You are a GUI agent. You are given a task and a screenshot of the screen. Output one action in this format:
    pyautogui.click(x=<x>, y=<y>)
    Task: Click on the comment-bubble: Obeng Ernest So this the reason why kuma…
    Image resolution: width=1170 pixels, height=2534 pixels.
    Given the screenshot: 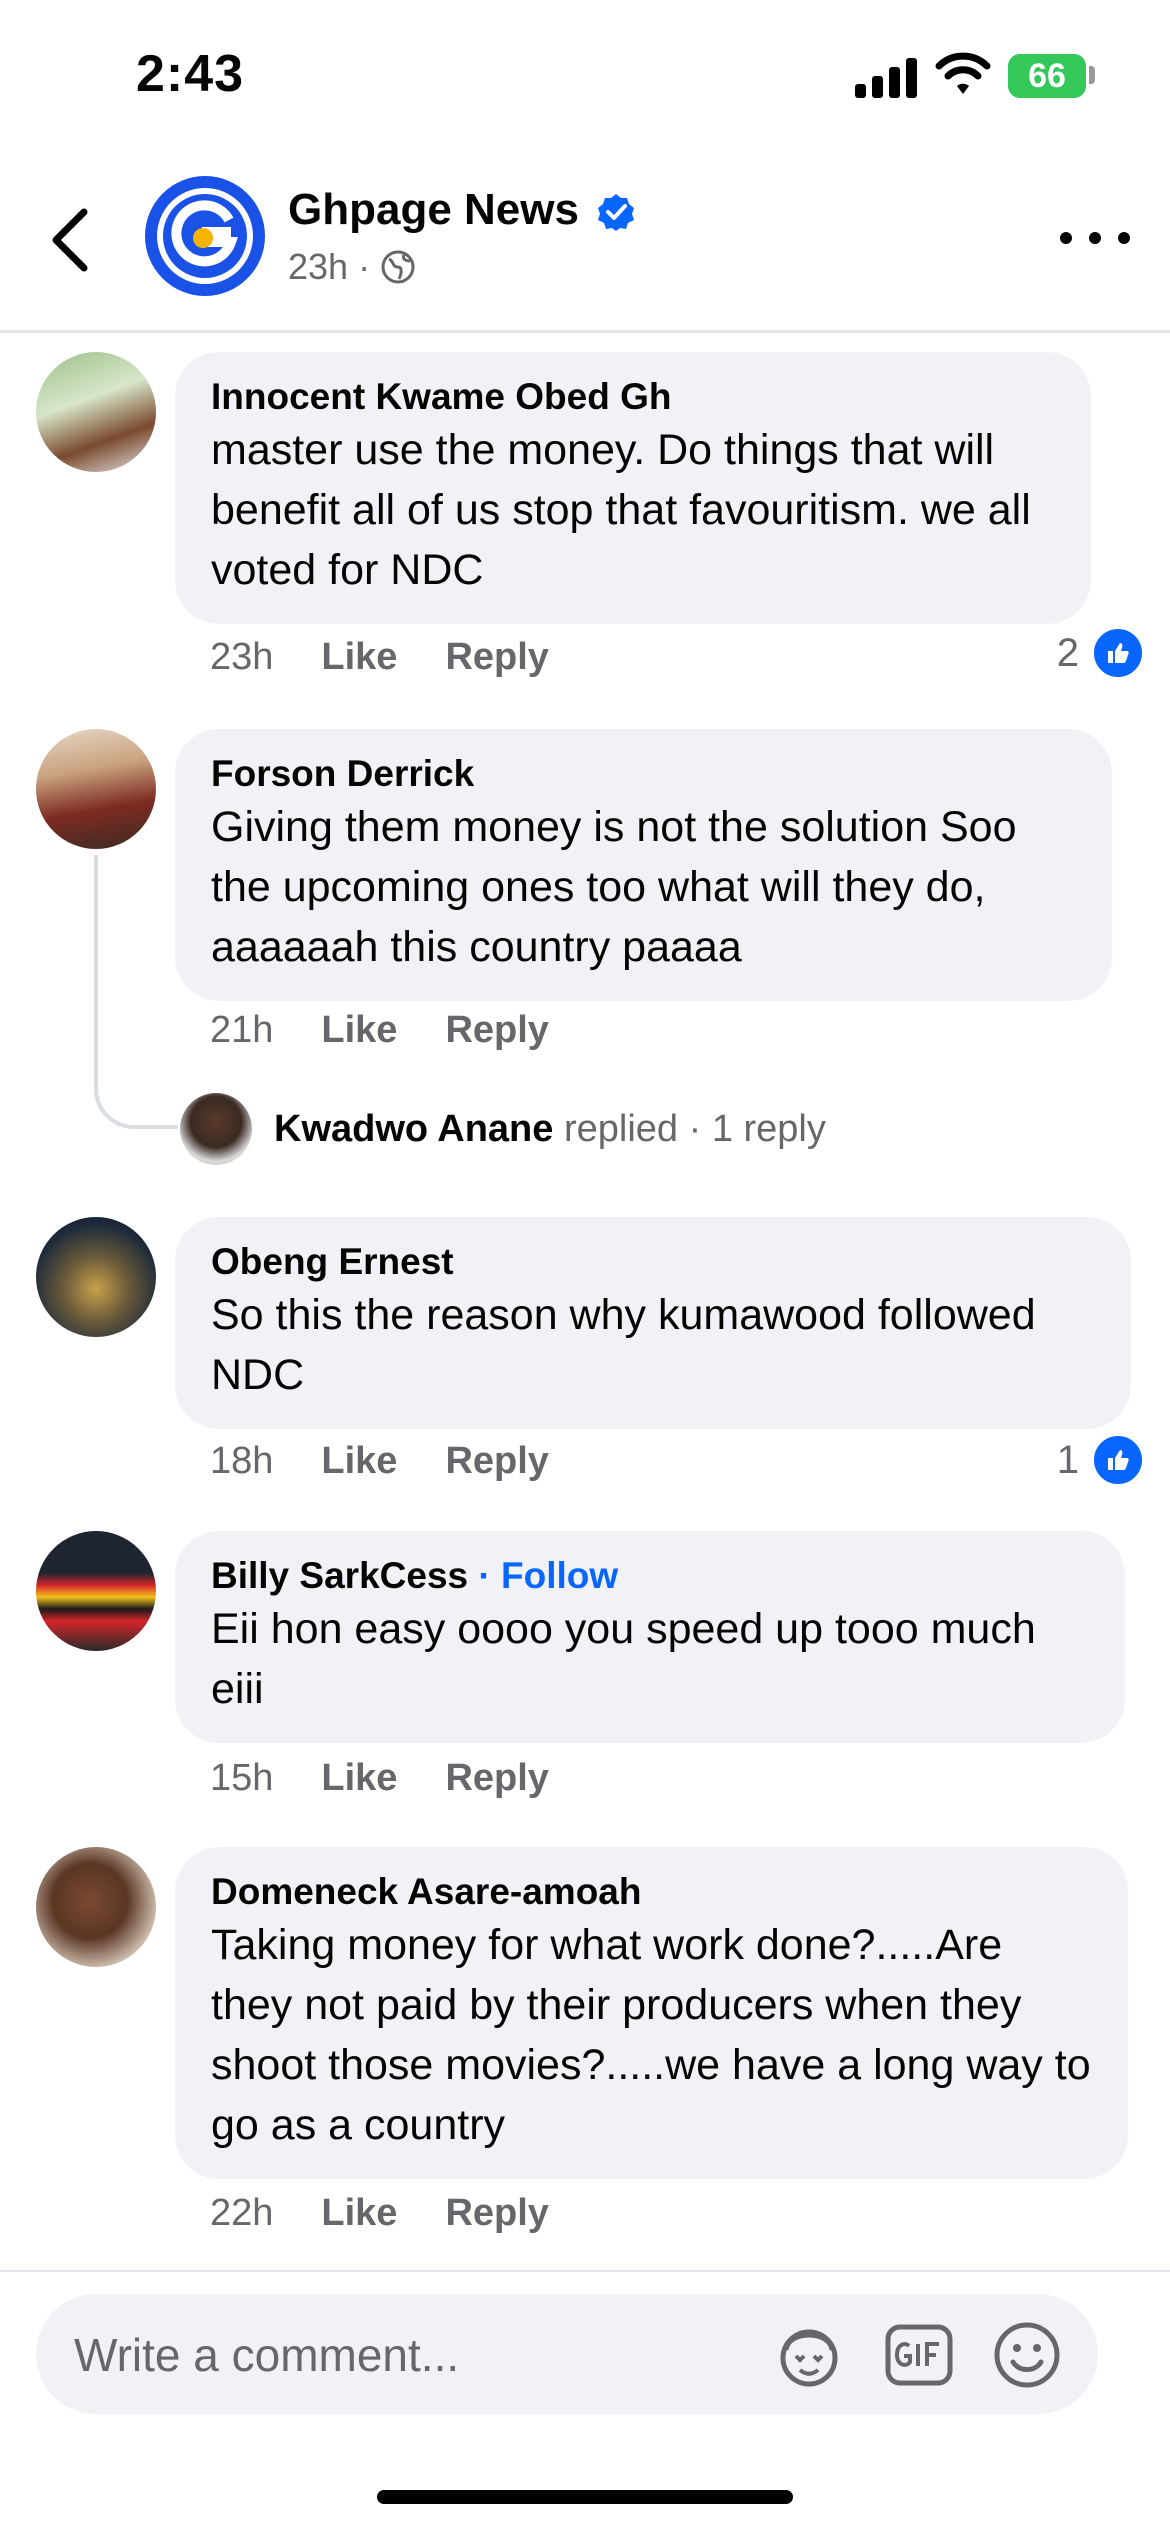 What is the action you would take?
    pyautogui.click(x=653, y=1323)
    